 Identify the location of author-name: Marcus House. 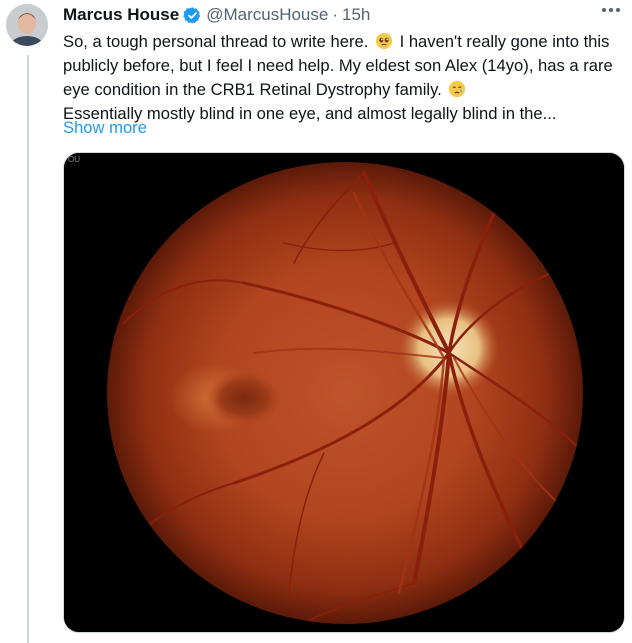
(121, 15).